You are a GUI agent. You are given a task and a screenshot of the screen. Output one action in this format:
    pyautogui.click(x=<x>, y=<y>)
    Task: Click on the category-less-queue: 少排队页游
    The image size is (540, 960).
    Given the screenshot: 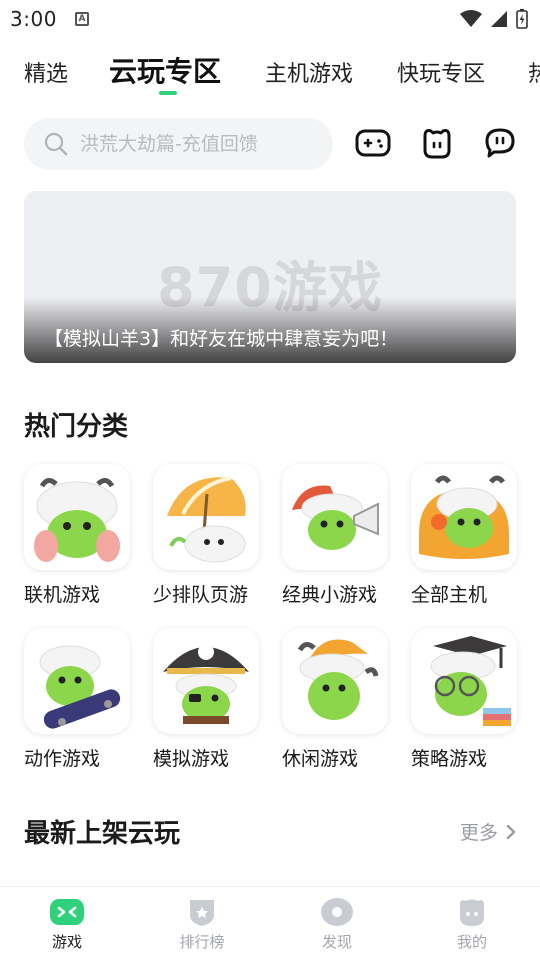 What is the action you would take?
    pyautogui.click(x=206, y=535)
    